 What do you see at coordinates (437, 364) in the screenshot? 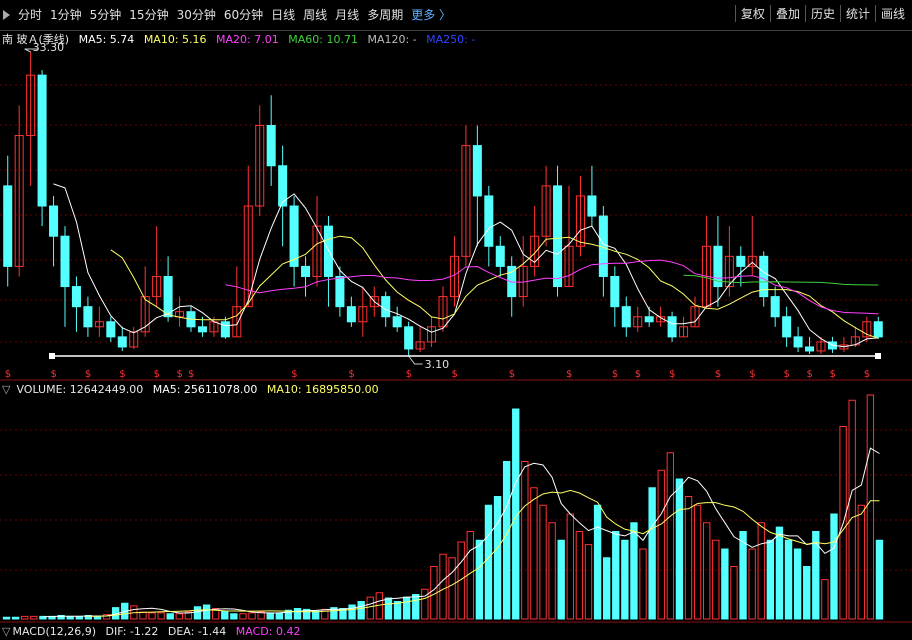
I see `low-label: 3.10` at bounding box center [437, 364].